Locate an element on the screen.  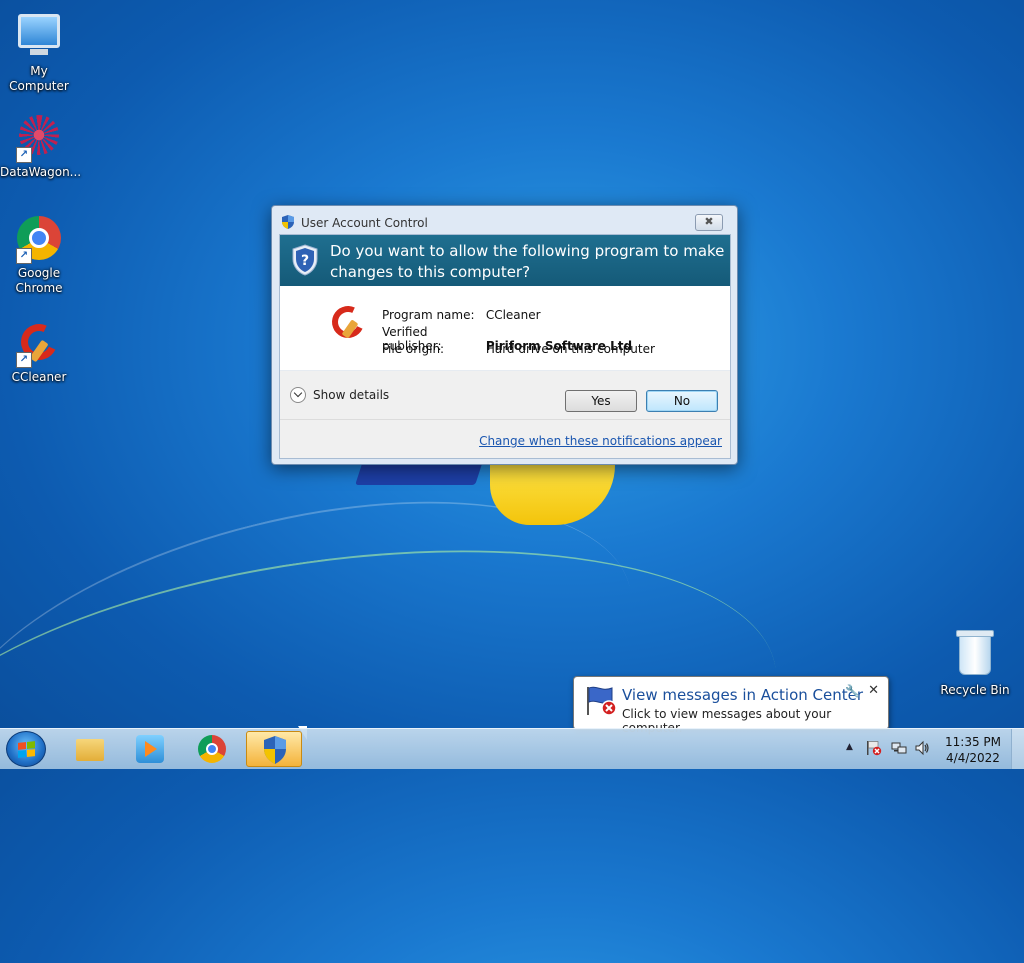
taskbar-button-uac is located at coordinates (274, 749).